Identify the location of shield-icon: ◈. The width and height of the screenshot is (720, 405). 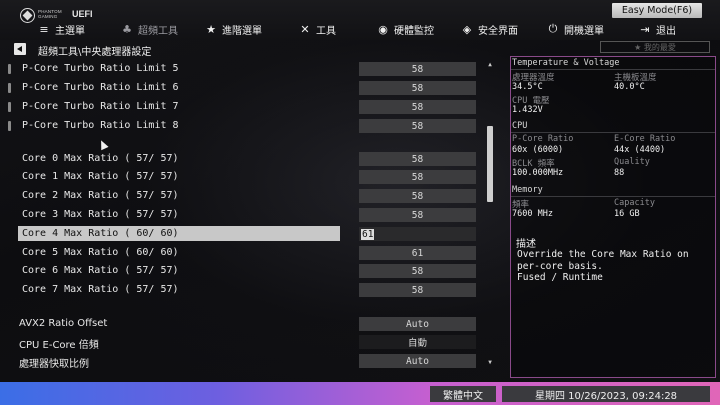
(467, 29).